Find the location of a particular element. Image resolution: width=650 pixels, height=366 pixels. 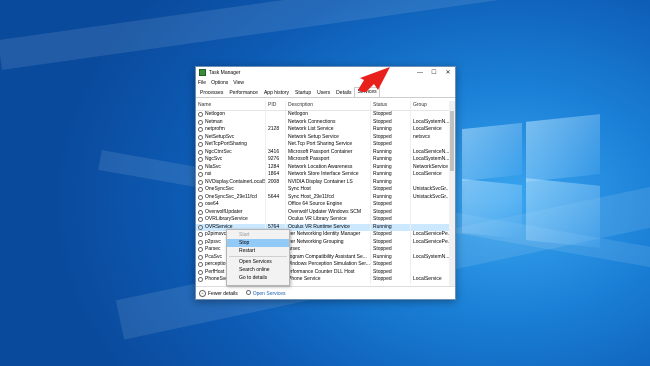

service-name-text: OverwolfUpdater is located at coordinates (224, 211).